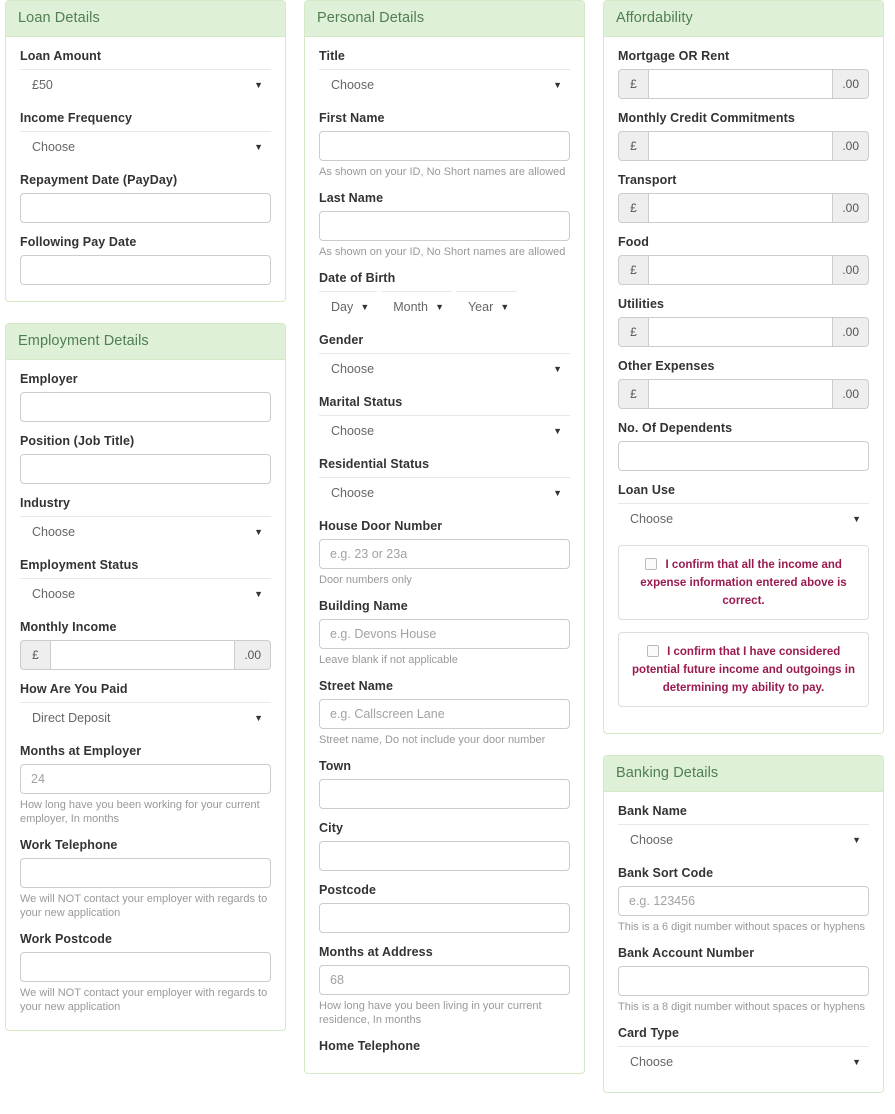  What do you see at coordinates (331, 828) in the screenshot?
I see `label-city: City` at bounding box center [331, 828].